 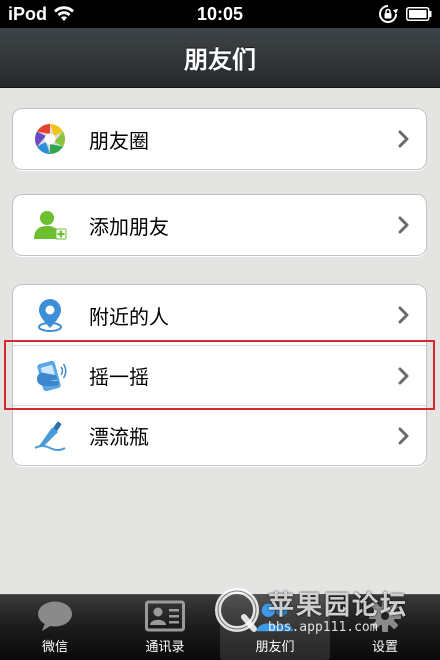 What do you see at coordinates (165, 616) in the screenshot?
I see `contacts-card-icon` at bounding box center [165, 616].